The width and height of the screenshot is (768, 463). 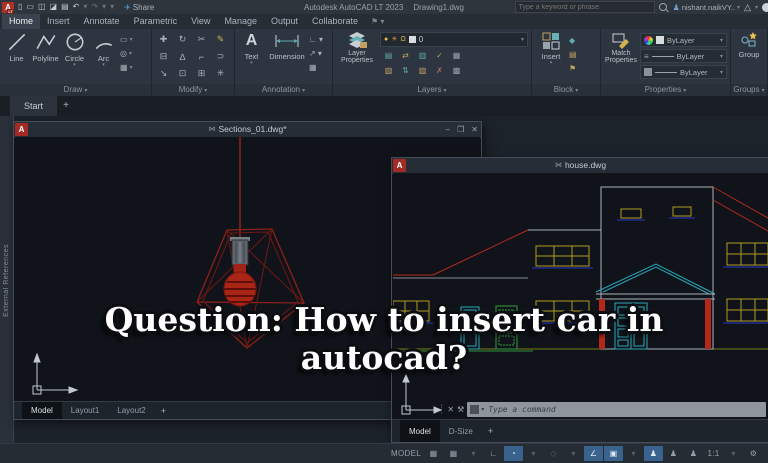 What do you see at coordinates (34, 106) in the screenshot?
I see `file-tab-start: Start` at bounding box center [34, 106].